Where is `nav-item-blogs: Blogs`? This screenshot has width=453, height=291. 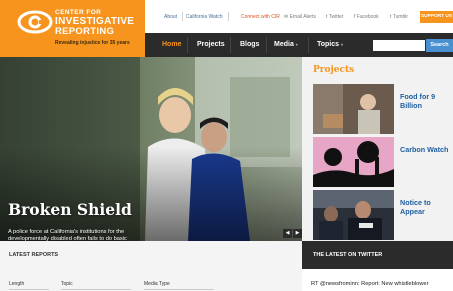 nav-item-blogs: Blogs is located at coordinates (249, 44).